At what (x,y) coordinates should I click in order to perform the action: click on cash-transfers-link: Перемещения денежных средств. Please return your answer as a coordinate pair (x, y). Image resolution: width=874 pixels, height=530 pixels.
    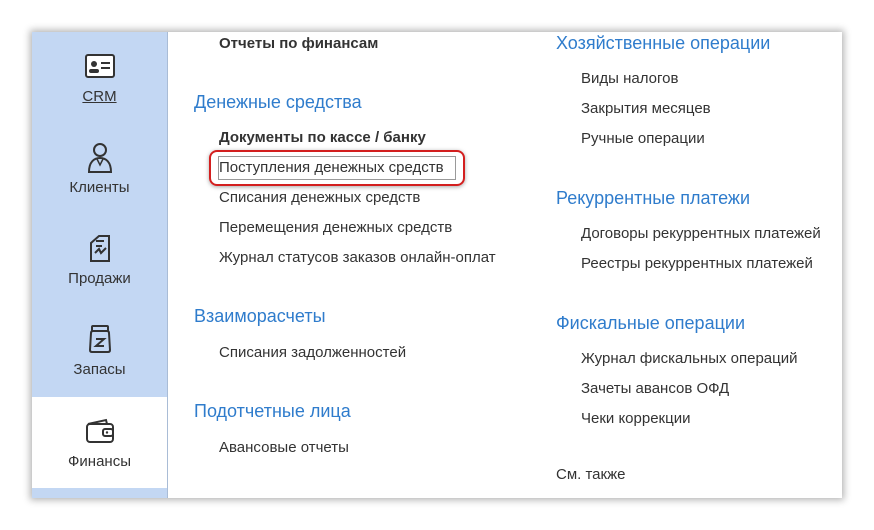
    Looking at the image, I should click on (335, 227).